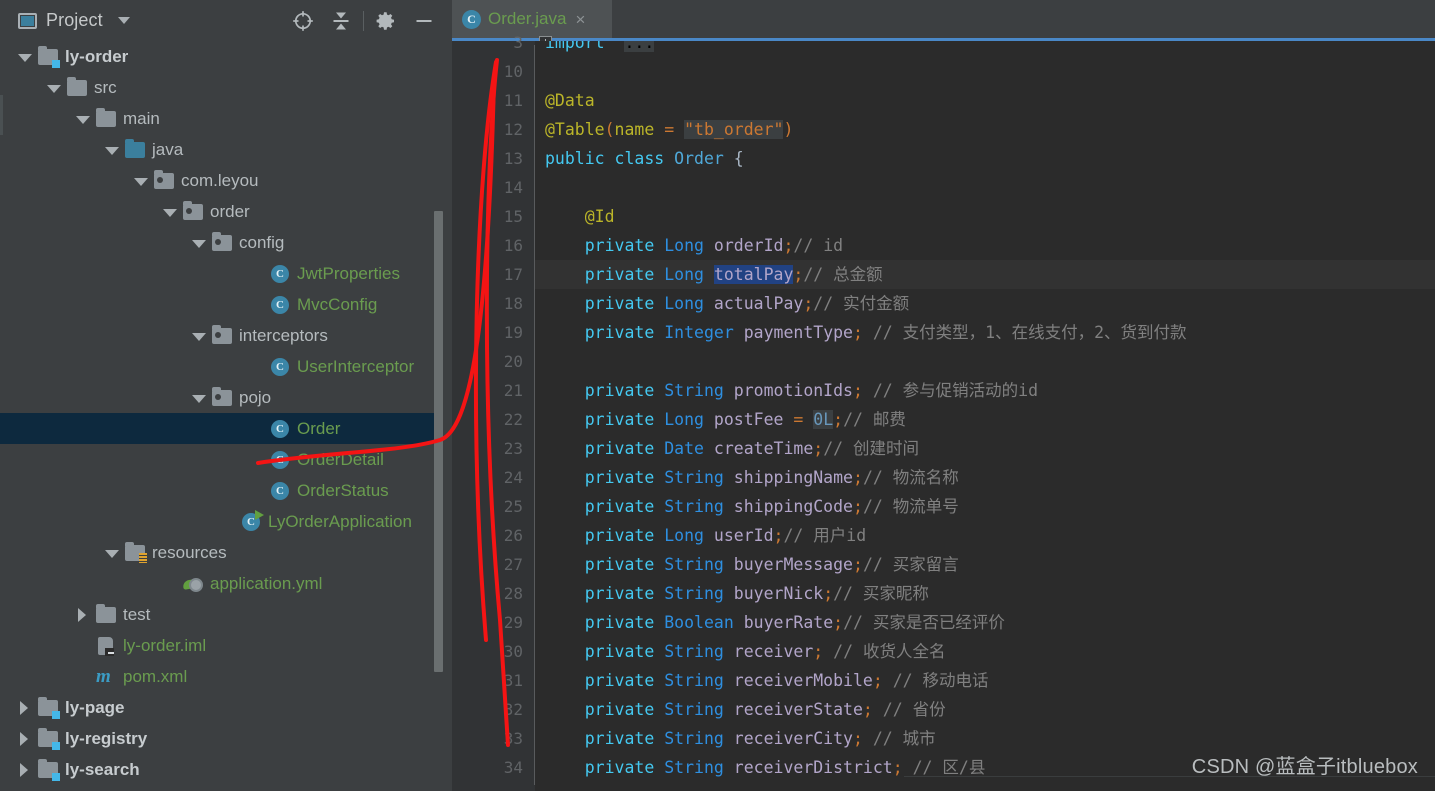 This screenshot has height=791, width=1435. I want to click on tree-item-ly-order: ly-order, so click(226, 56).